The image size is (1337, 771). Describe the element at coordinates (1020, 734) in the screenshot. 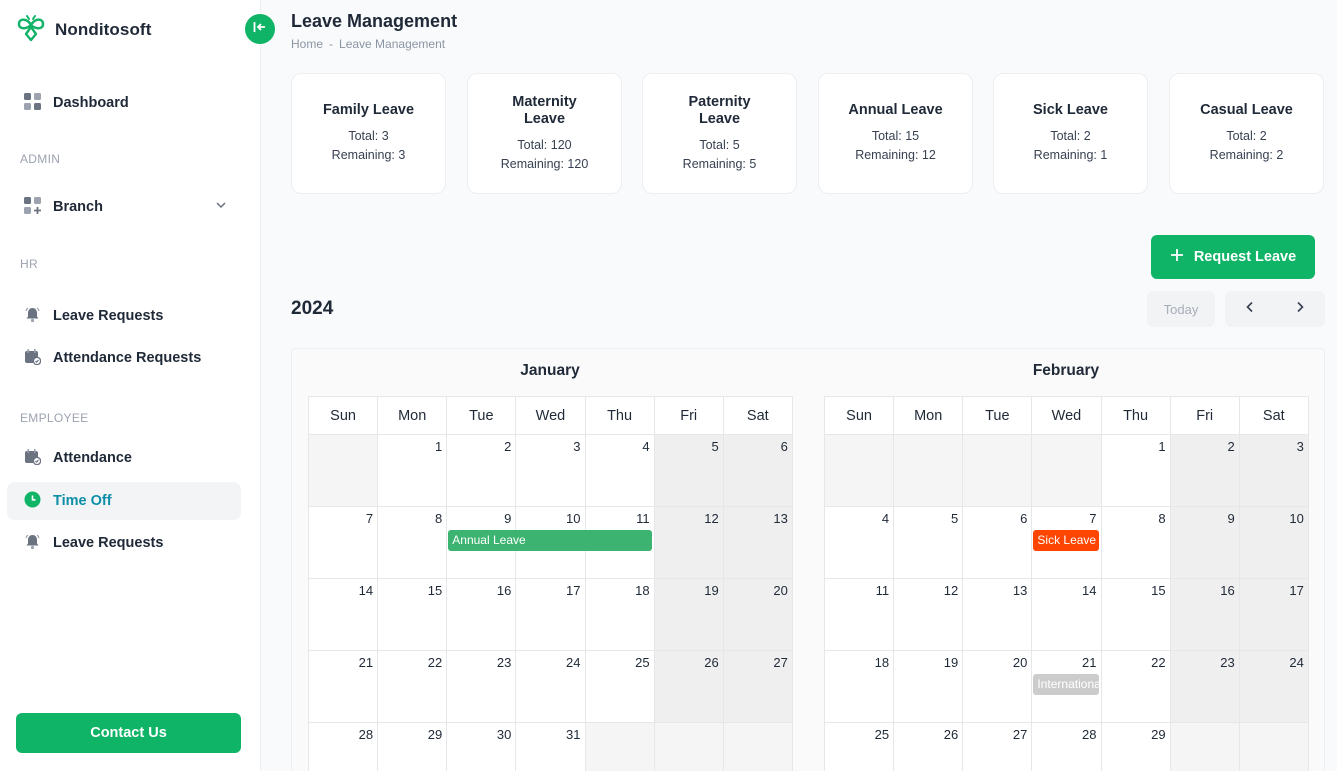

I see `day-number: 27` at that location.